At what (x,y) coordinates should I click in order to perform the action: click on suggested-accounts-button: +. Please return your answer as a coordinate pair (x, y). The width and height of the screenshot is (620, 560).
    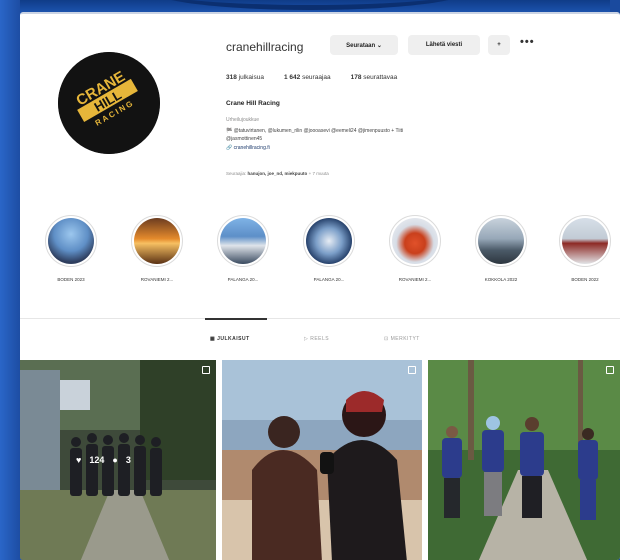
    Looking at the image, I should click on (499, 45).